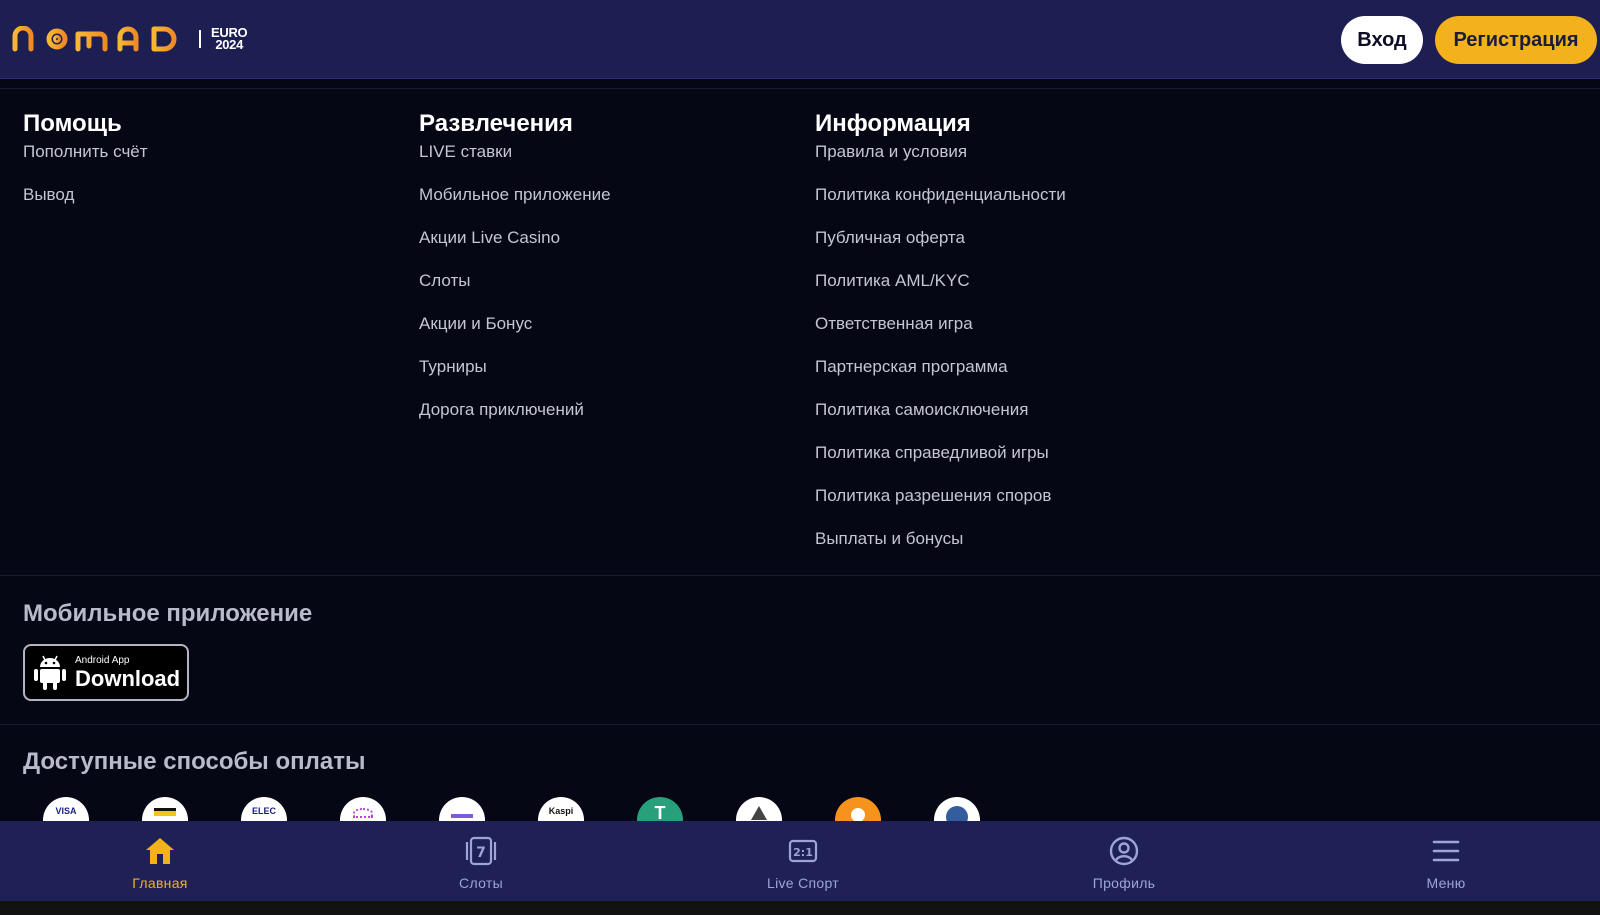 The width and height of the screenshot is (1600, 915). I want to click on nav-slots: 7 Слоты, so click(481, 861).